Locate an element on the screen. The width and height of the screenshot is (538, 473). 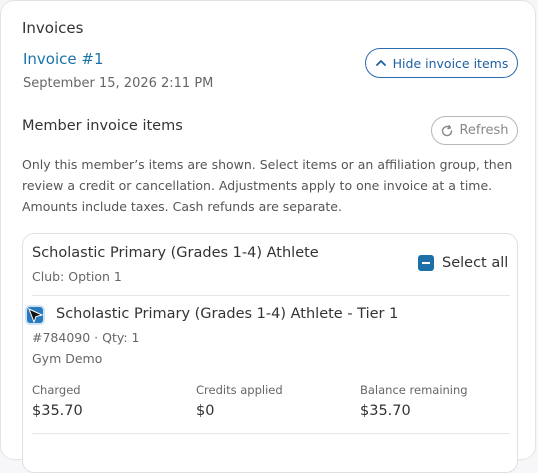
hide-invoice-items-button: Hide invoice items is located at coordinates (441, 63).